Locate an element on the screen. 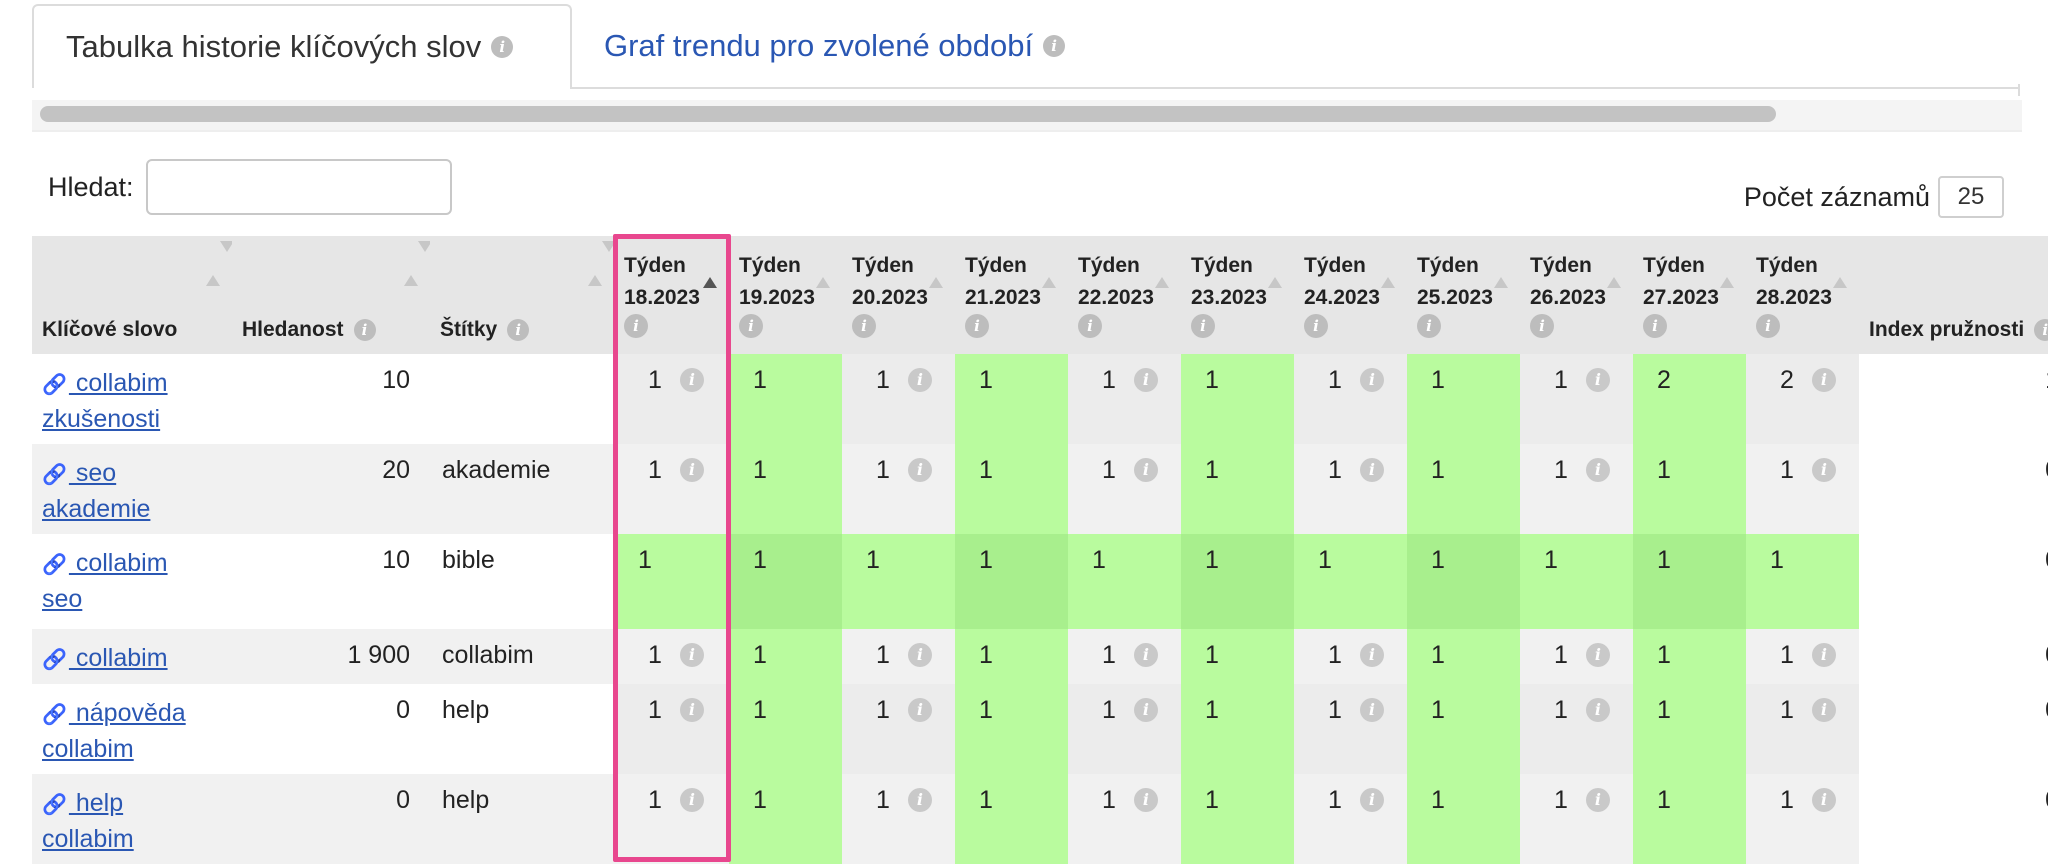 The image size is (2048, 866). horizontal-scrollbar is located at coordinates (1027, 116).